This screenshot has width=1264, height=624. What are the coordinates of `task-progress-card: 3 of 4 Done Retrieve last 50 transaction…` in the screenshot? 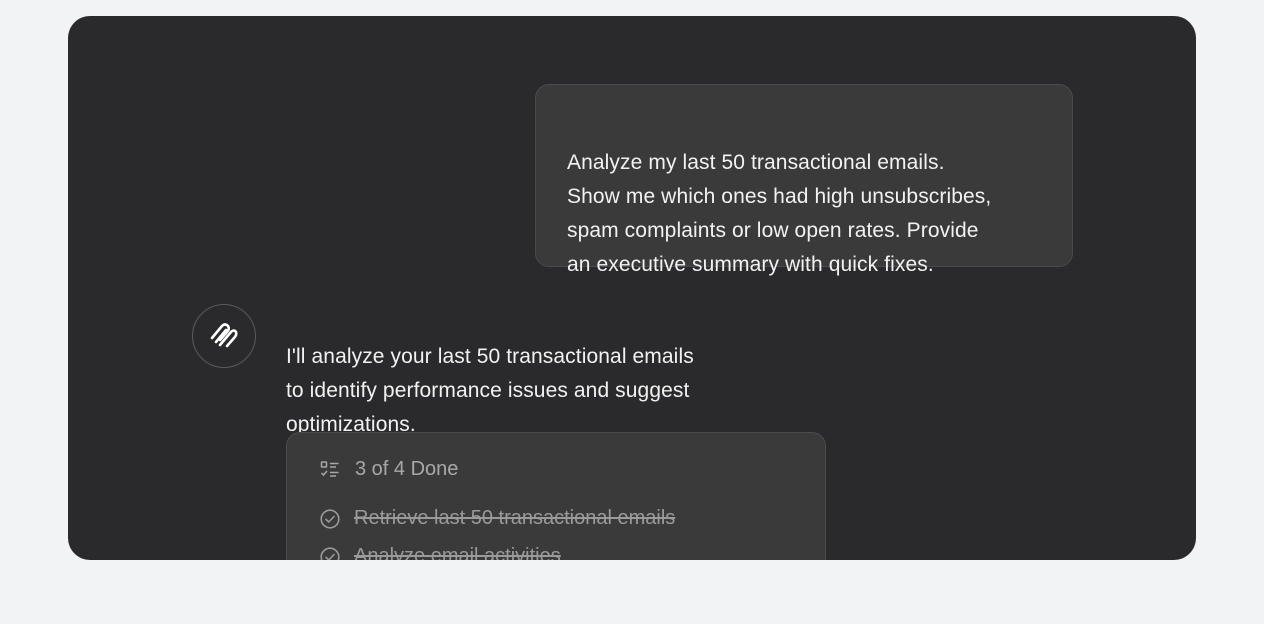 It's located at (556, 496).